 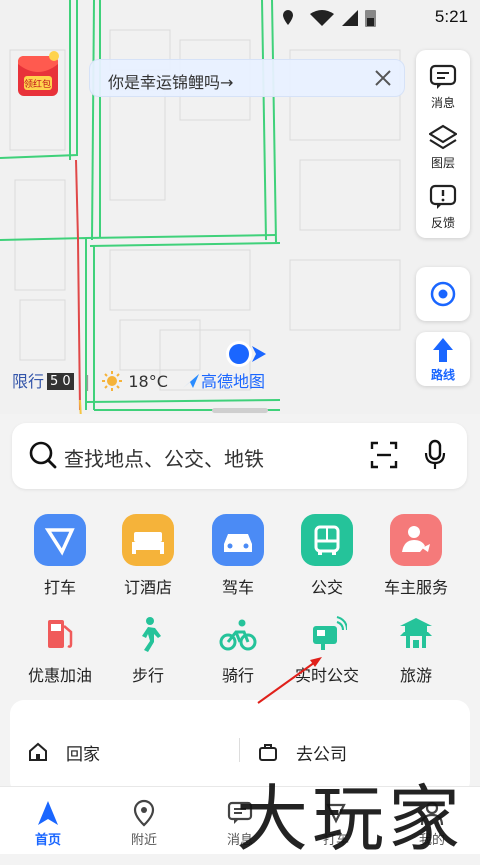 What do you see at coordinates (443, 76) in the screenshot?
I see `message-icon` at bounding box center [443, 76].